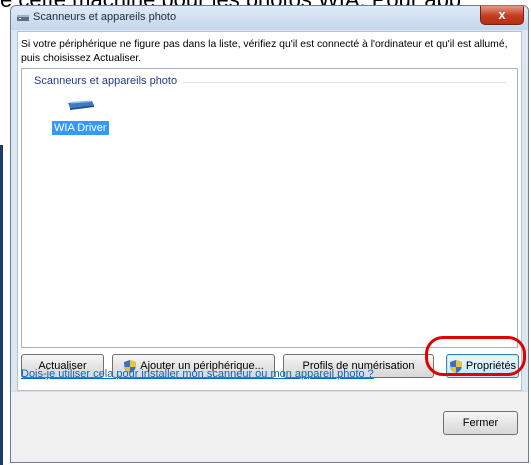  Describe the element at coordinates (269, 18) in the screenshot. I see `title-bar: Scanneurs et appareils photo x` at that location.